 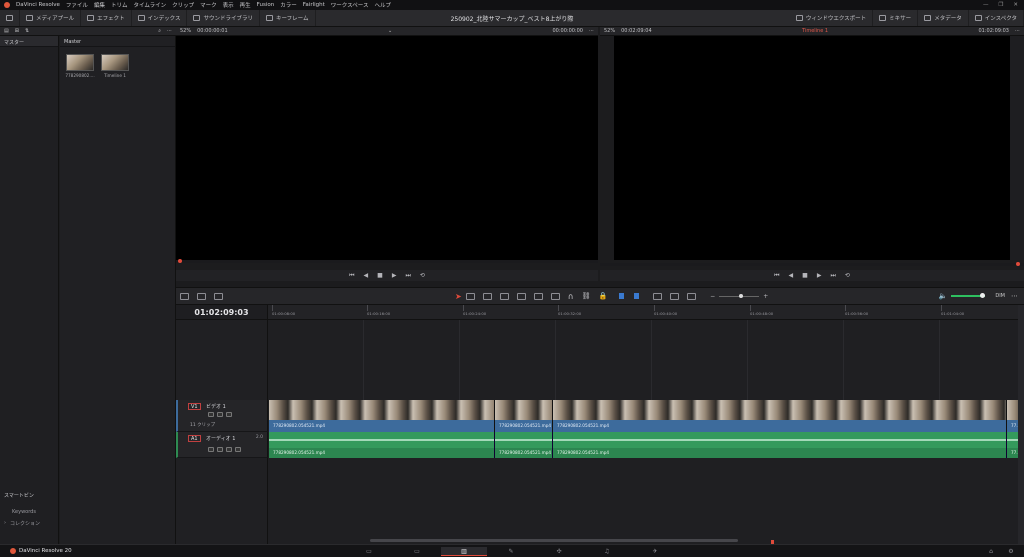 What do you see at coordinates (314, 5) in the screenshot?
I see `menu-fairlight: Fairlight` at bounding box center [314, 5].